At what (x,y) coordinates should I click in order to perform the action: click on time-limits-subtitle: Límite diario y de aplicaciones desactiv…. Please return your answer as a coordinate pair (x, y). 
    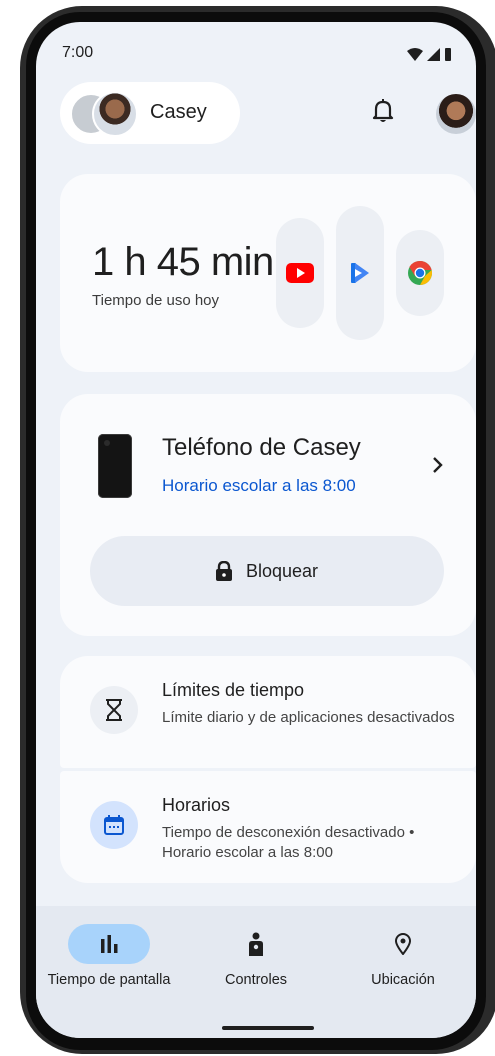
    Looking at the image, I should click on (308, 717).